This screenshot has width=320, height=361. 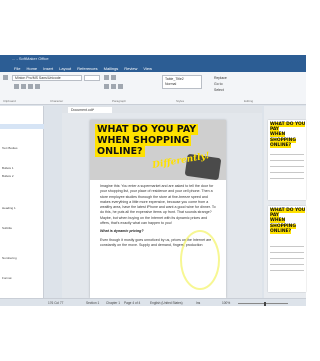 I want to click on status-chapter: Chapter 1, so click(x=113, y=303).